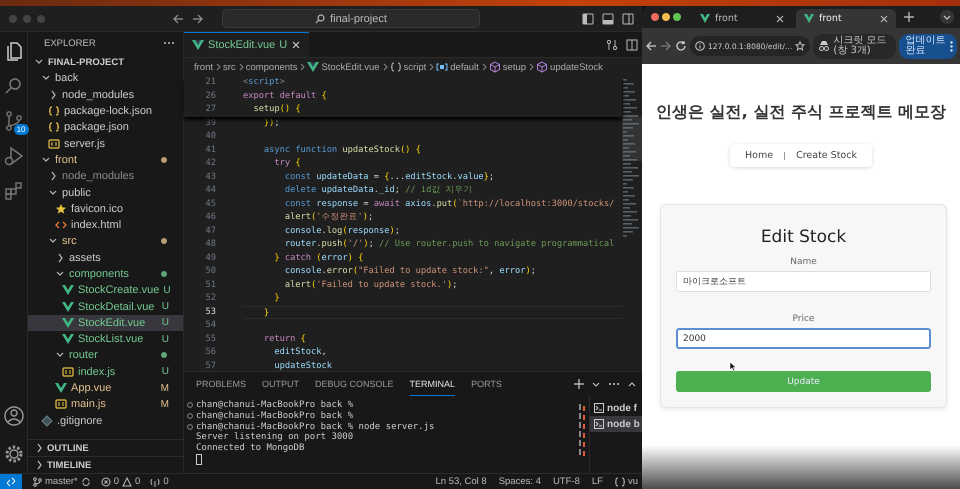 This screenshot has width=960, height=489. What do you see at coordinates (800, 46) in the screenshot?
I see `star-icon` at bounding box center [800, 46].